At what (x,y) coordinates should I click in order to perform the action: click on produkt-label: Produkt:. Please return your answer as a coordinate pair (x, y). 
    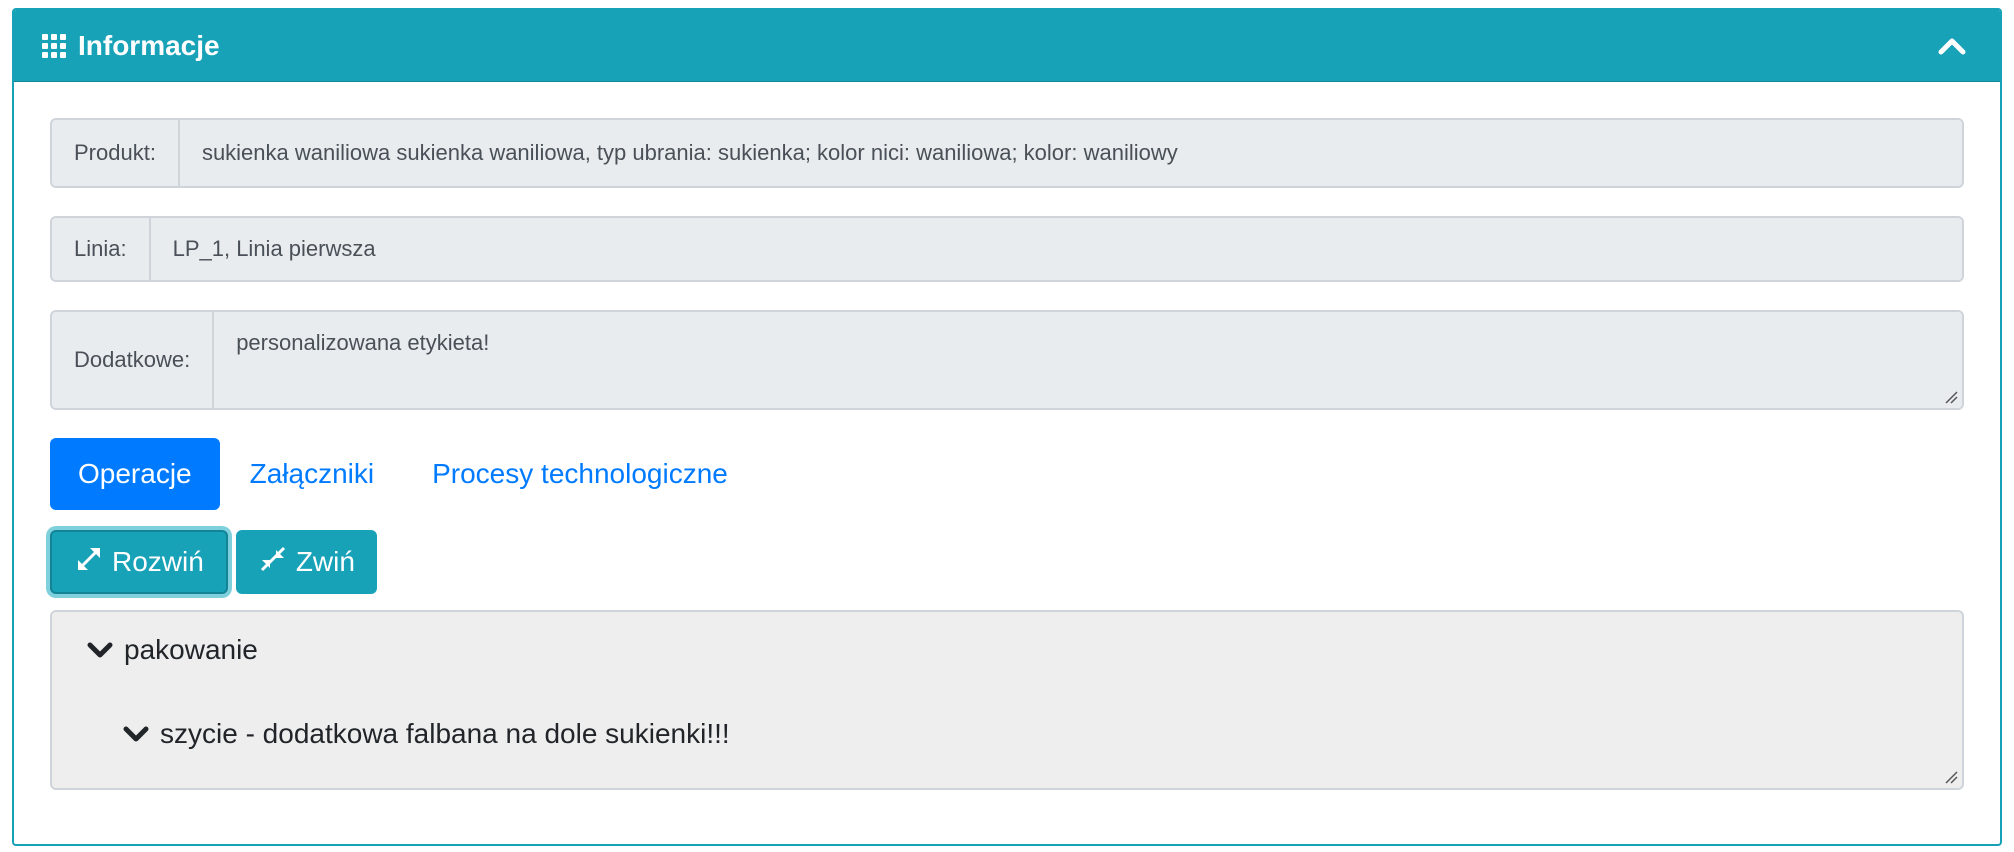
    Looking at the image, I should click on (116, 153).